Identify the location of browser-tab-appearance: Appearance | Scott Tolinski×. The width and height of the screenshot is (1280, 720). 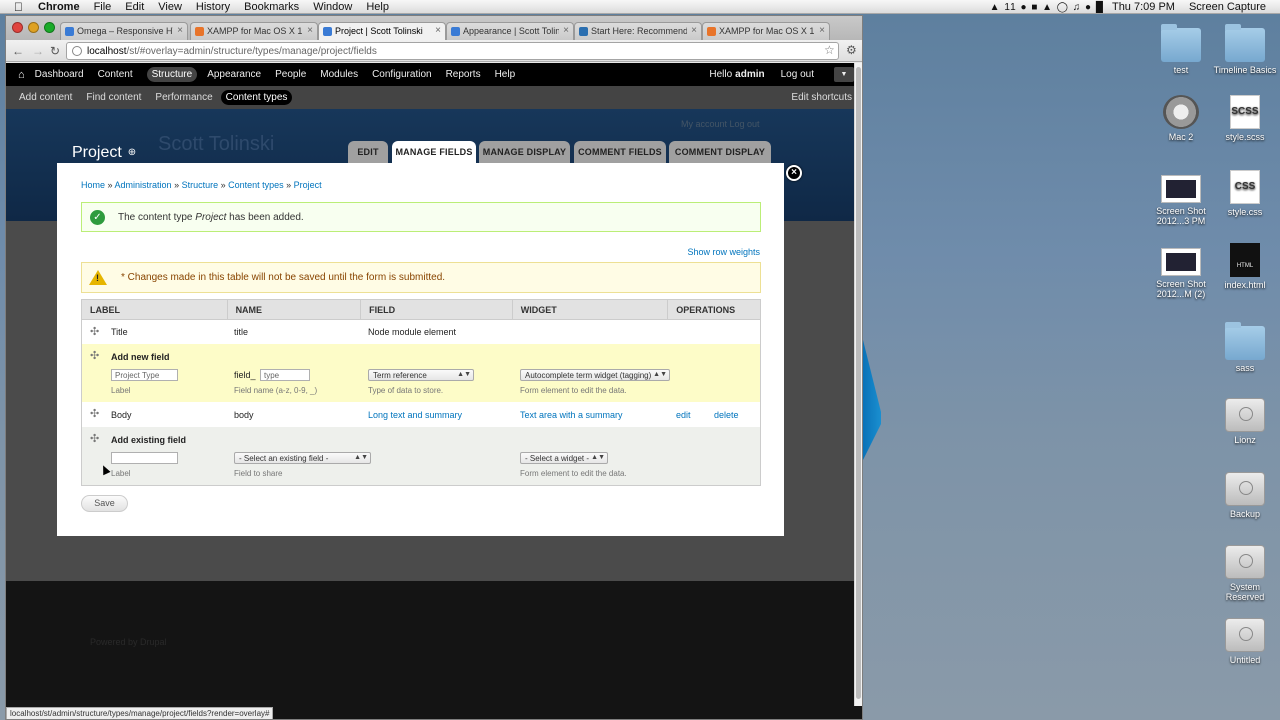
(510, 31).